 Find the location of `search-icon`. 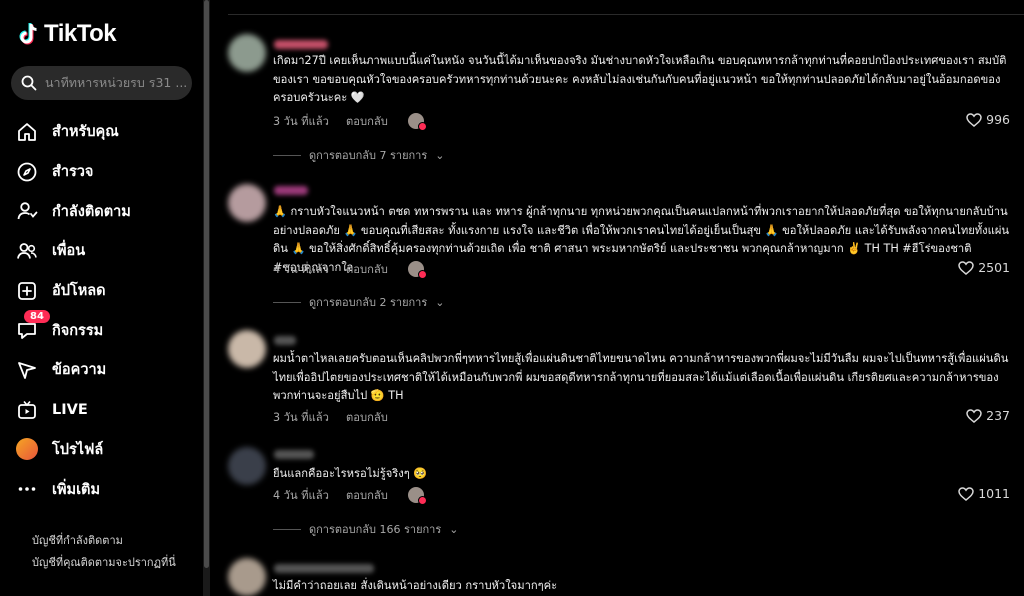

search-icon is located at coordinates (29, 83).